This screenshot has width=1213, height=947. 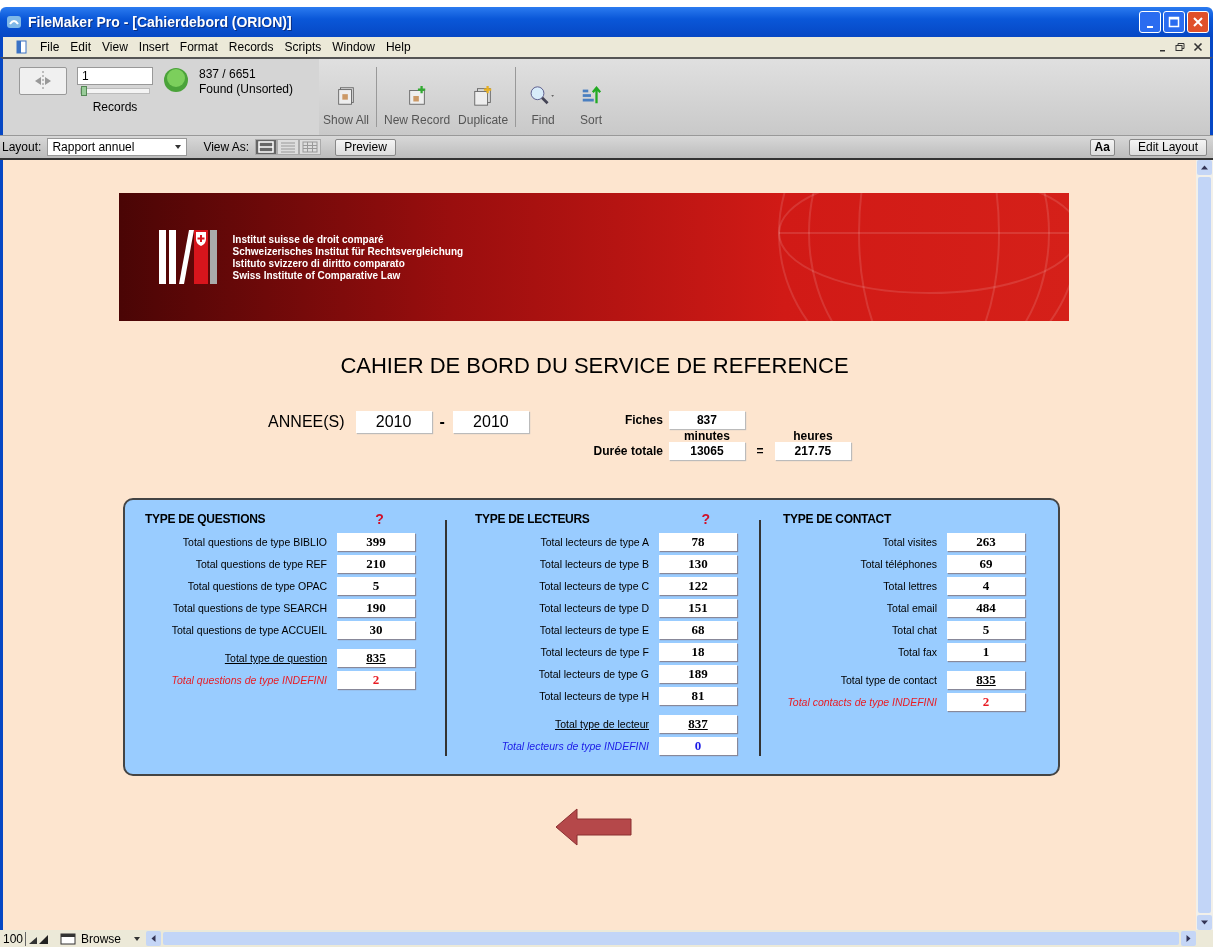 I want to click on years-label: ANNEE(S), so click(x=306, y=422).